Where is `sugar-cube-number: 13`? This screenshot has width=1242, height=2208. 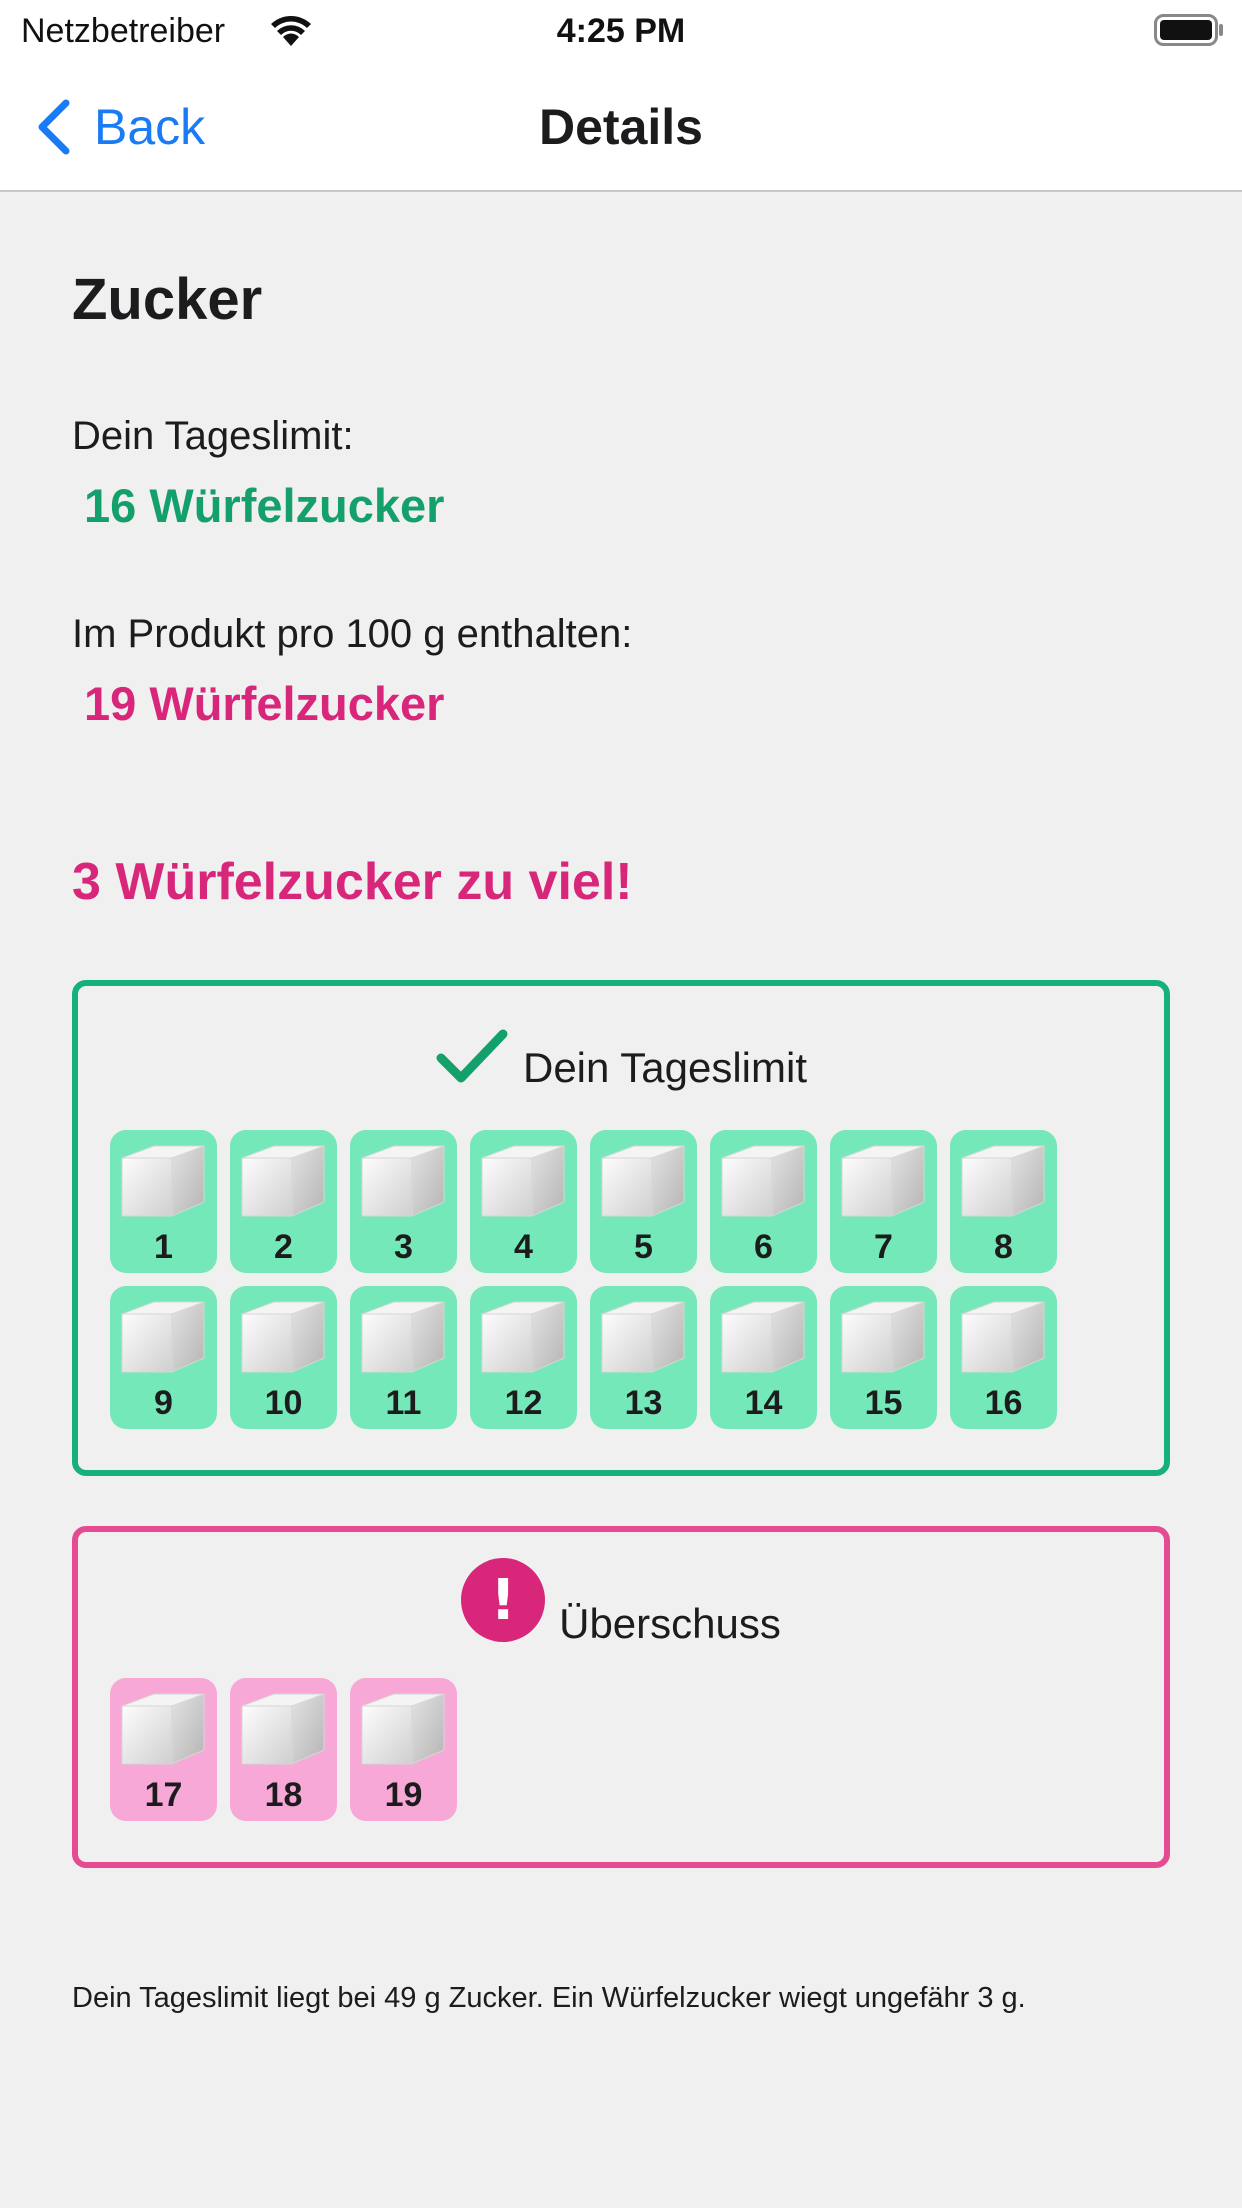 sugar-cube-number: 13 is located at coordinates (643, 1403).